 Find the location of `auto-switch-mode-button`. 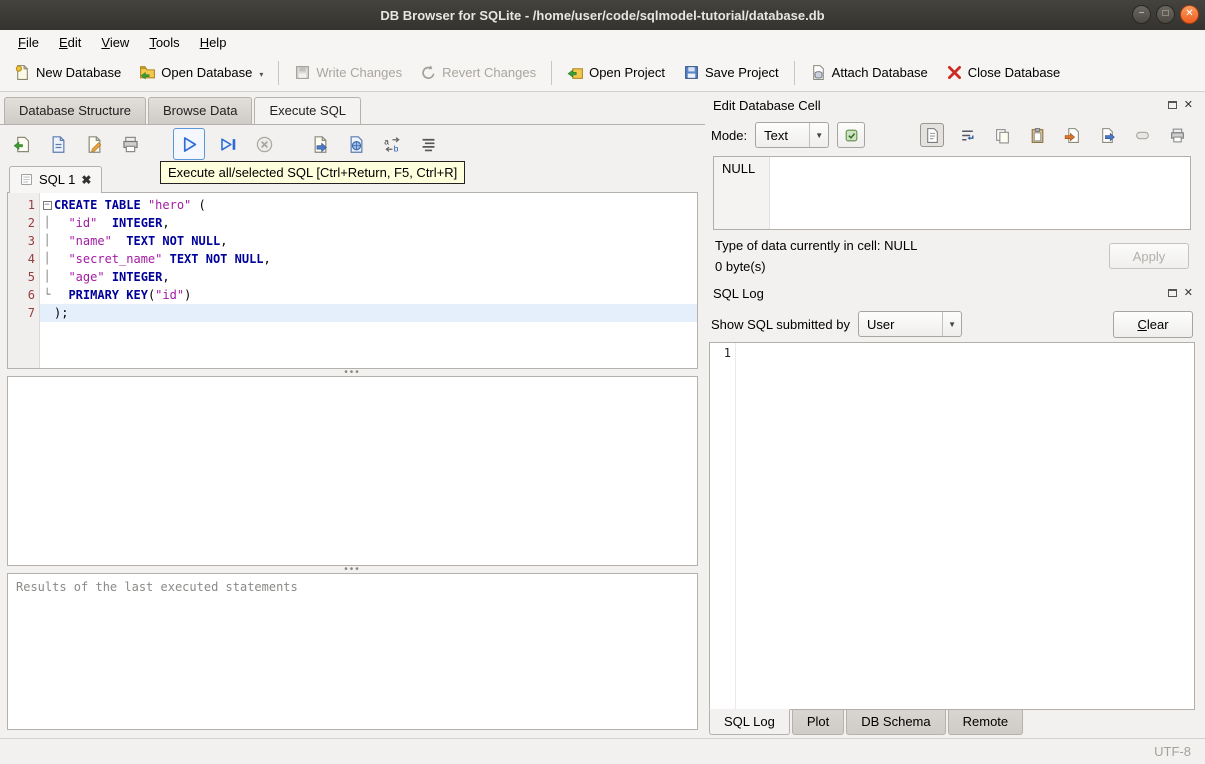

auto-switch-mode-button is located at coordinates (851, 135).